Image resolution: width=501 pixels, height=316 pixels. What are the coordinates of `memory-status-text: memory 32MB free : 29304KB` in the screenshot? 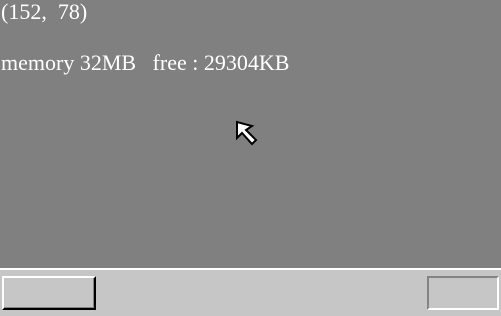 It's located at (145, 62).